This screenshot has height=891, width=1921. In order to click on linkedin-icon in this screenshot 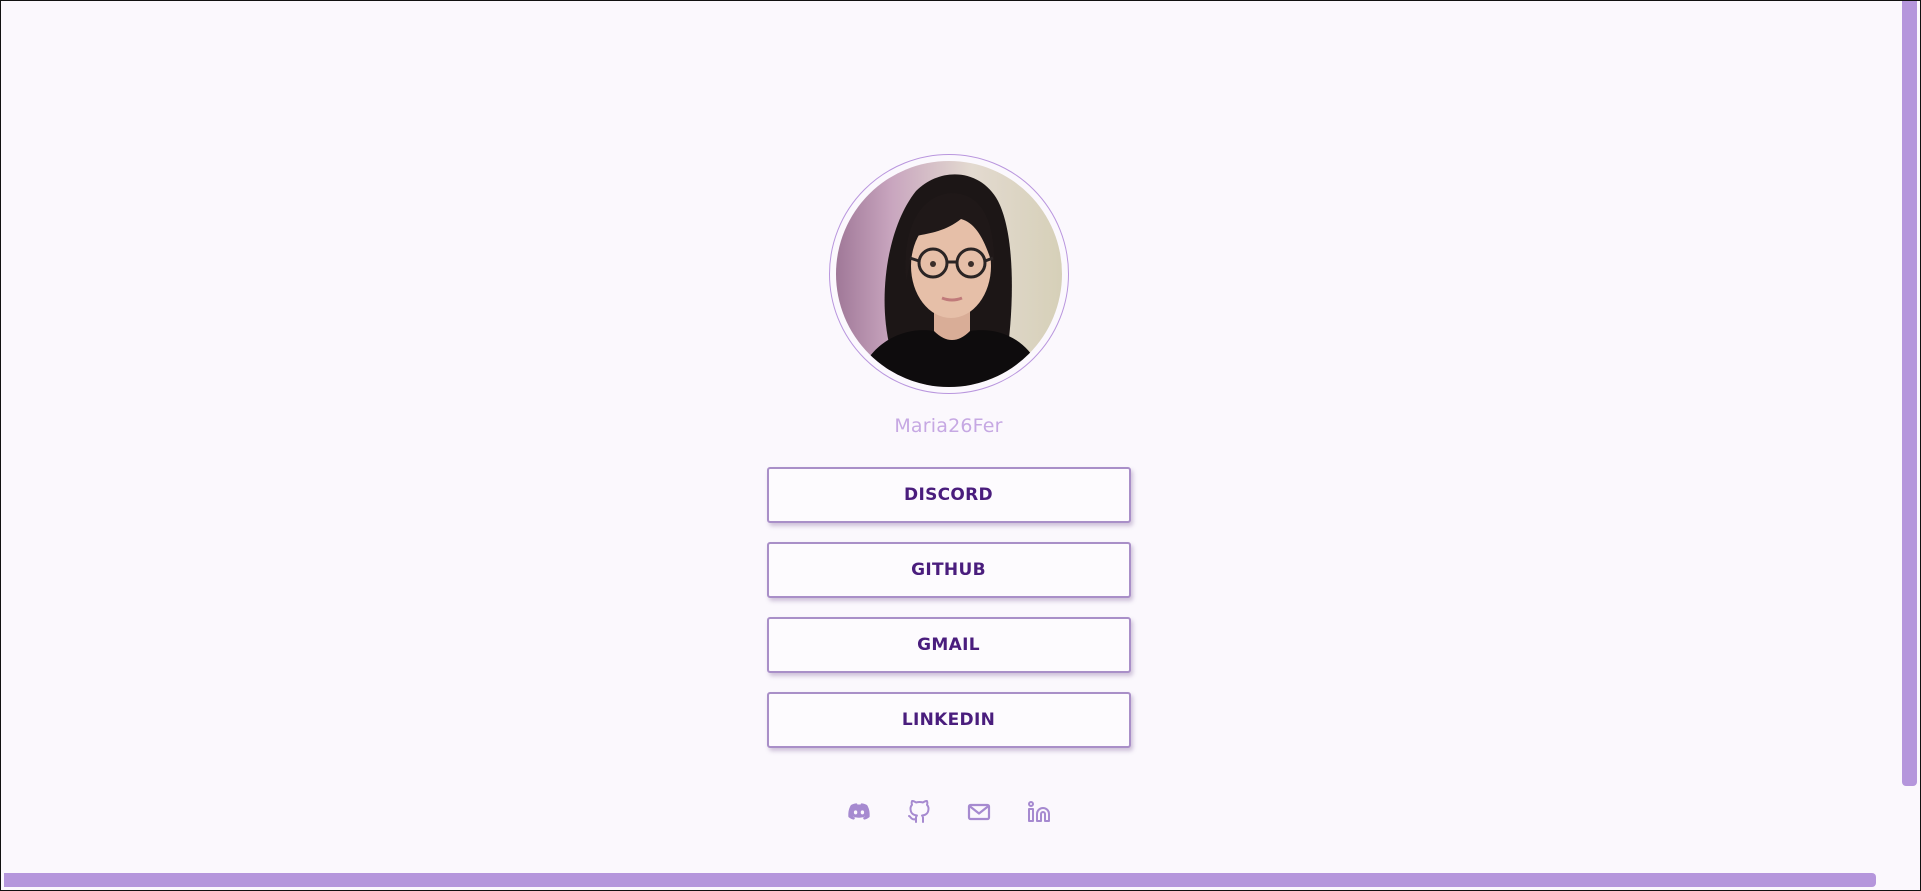, I will do `click(1039, 812)`.